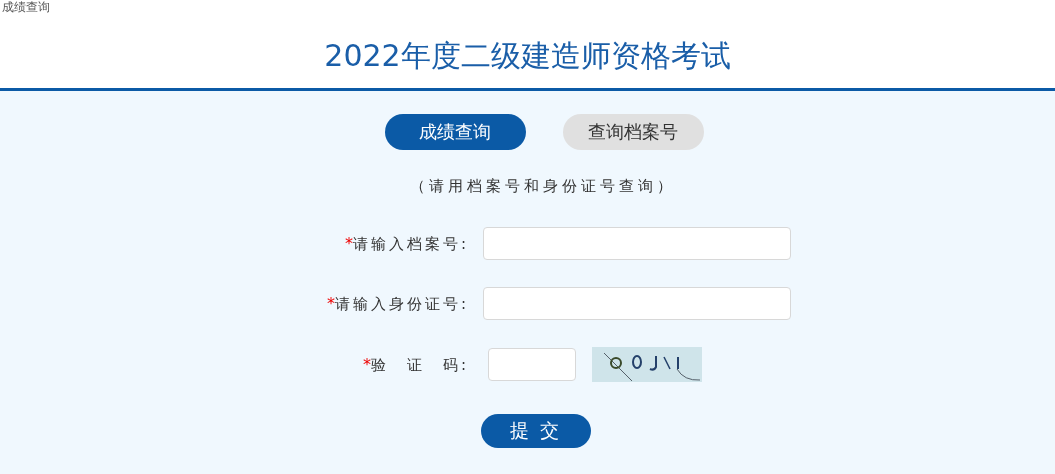 The height and width of the screenshot is (474, 1055). Describe the element at coordinates (527, 56) in the screenshot. I see `page-title: 2022年度二级建造师资格考试` at that location.